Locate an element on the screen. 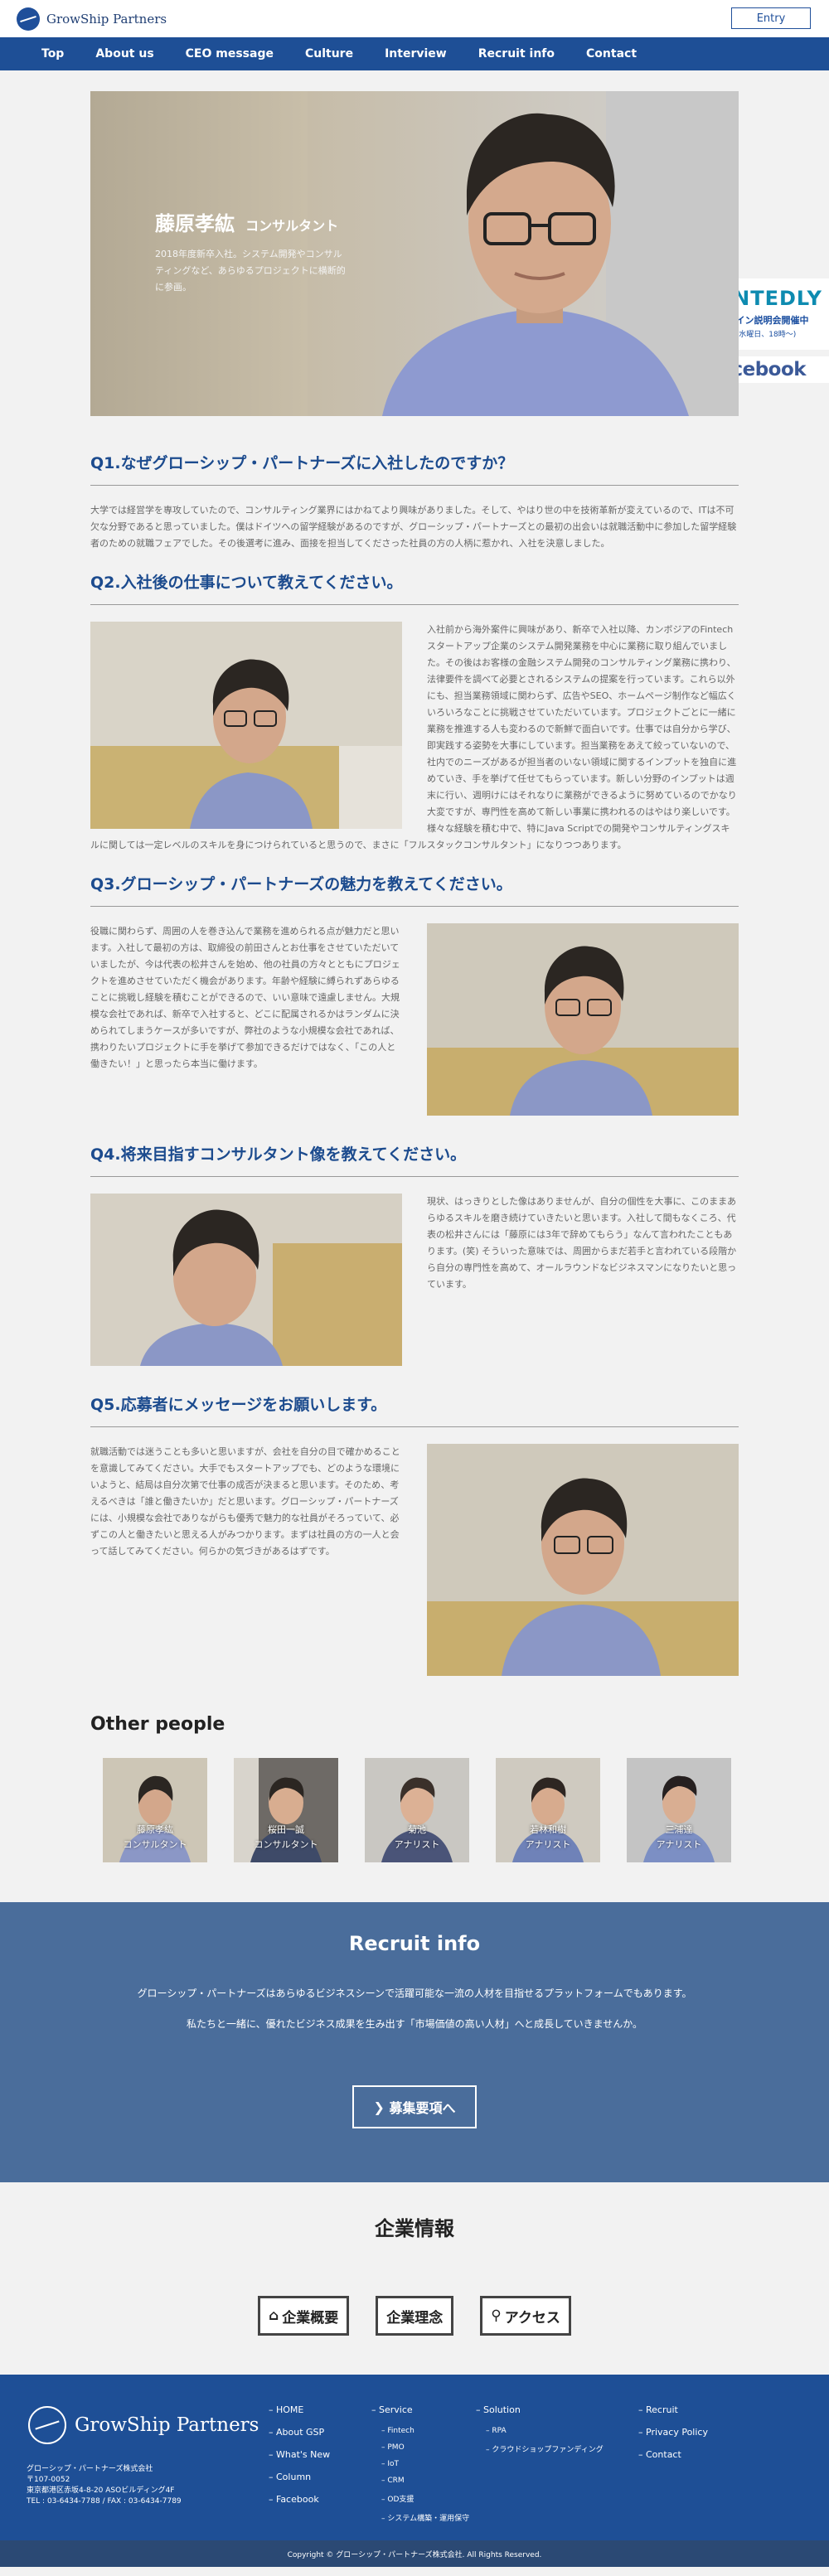 The image size is (829, 2576). footer-link-iot: IoT is located at coordinates (425, 2464).